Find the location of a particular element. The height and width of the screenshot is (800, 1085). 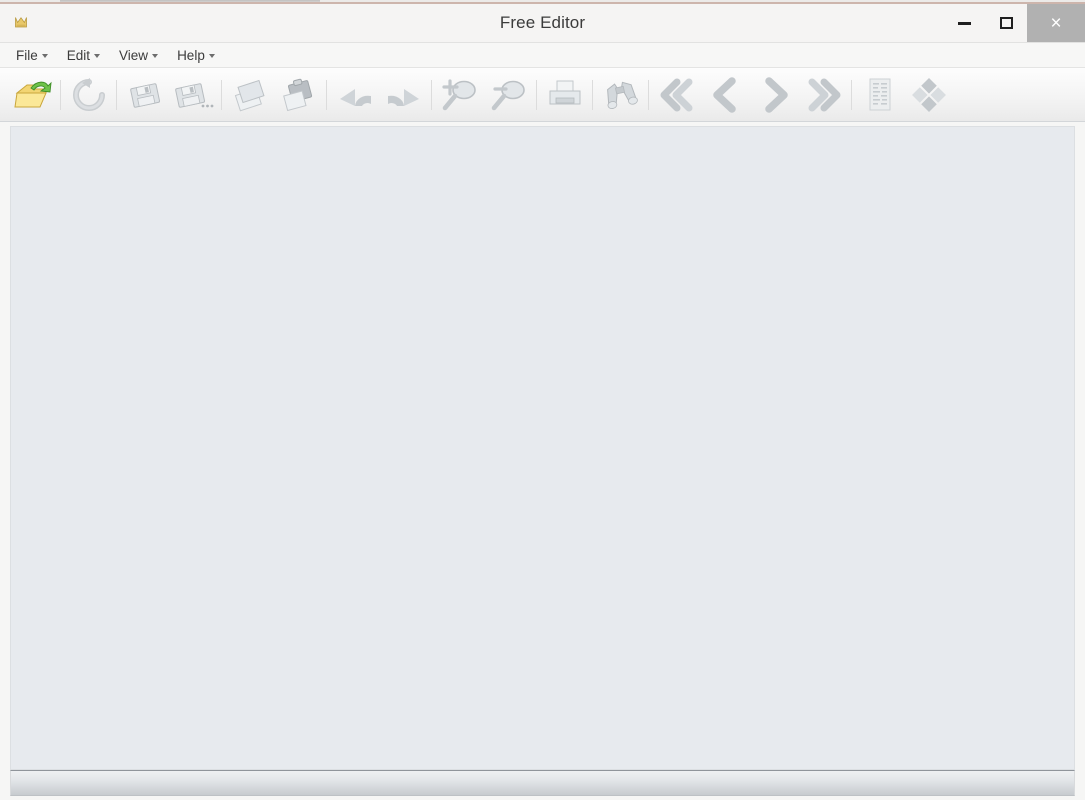

minimize-button is located at coordinates (964, 23).